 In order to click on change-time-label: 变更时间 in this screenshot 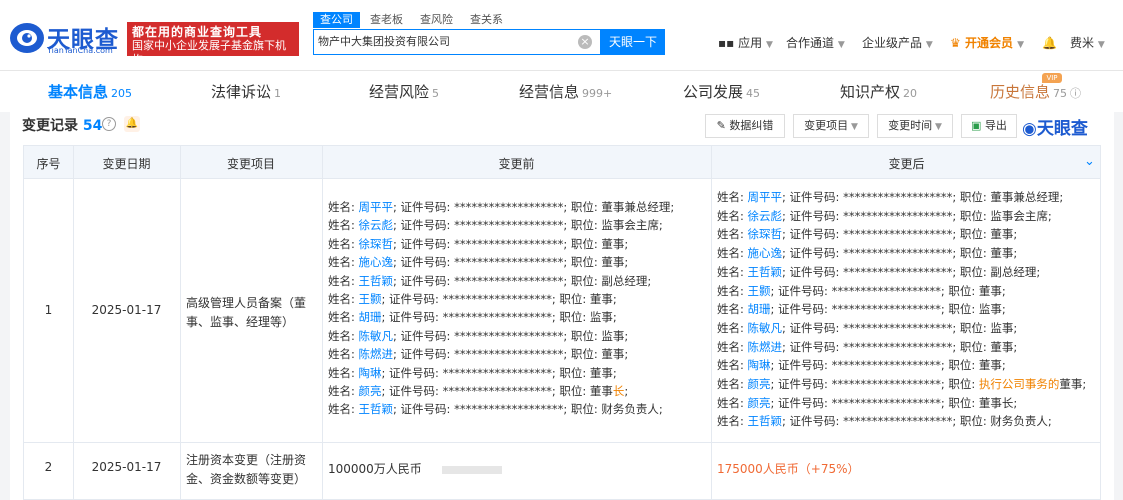, I will do `click(910, 125)`.